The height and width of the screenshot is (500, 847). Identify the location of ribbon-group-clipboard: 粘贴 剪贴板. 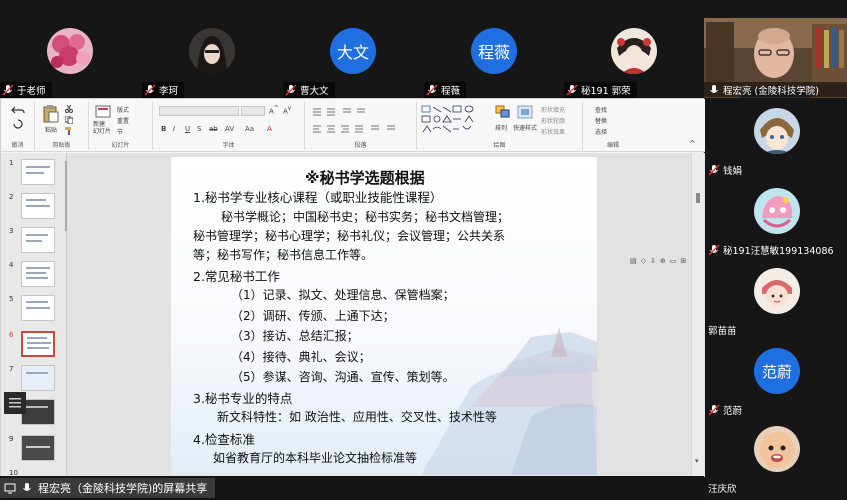
(62, 125).